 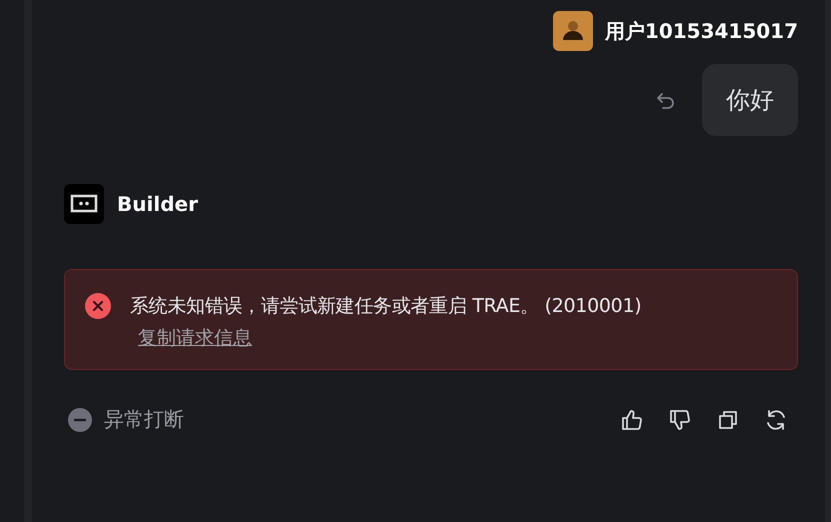 What do you see at coordinates (84, 204) in the screenshot?
I see `bot-icon` at bounding box center [84, 204].